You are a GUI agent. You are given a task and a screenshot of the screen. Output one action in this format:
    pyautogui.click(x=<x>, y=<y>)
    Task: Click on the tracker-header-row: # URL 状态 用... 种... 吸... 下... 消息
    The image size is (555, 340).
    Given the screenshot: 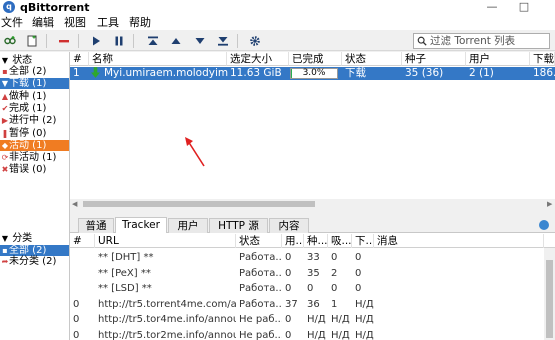 What is the action you would take?
    pyautogui.click(x=312, y=241)
    